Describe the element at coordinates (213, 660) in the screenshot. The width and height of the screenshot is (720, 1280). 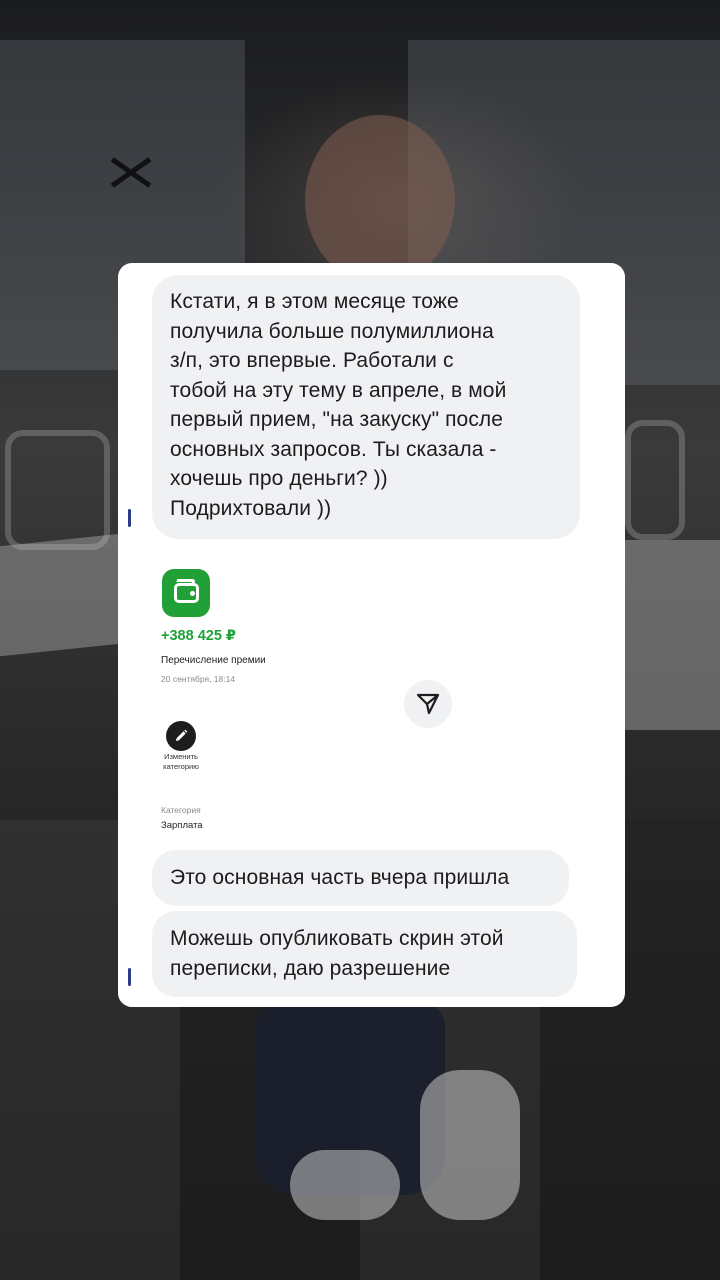
I see `transaction-description: Перечисление премии` at that location.